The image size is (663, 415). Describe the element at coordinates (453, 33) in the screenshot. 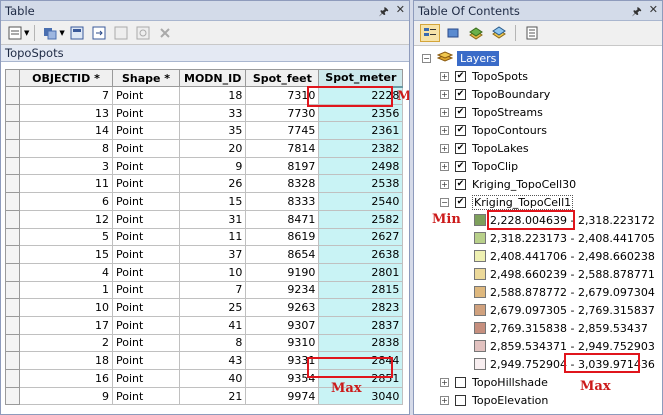

I see `list-by-source-icon` at that location.